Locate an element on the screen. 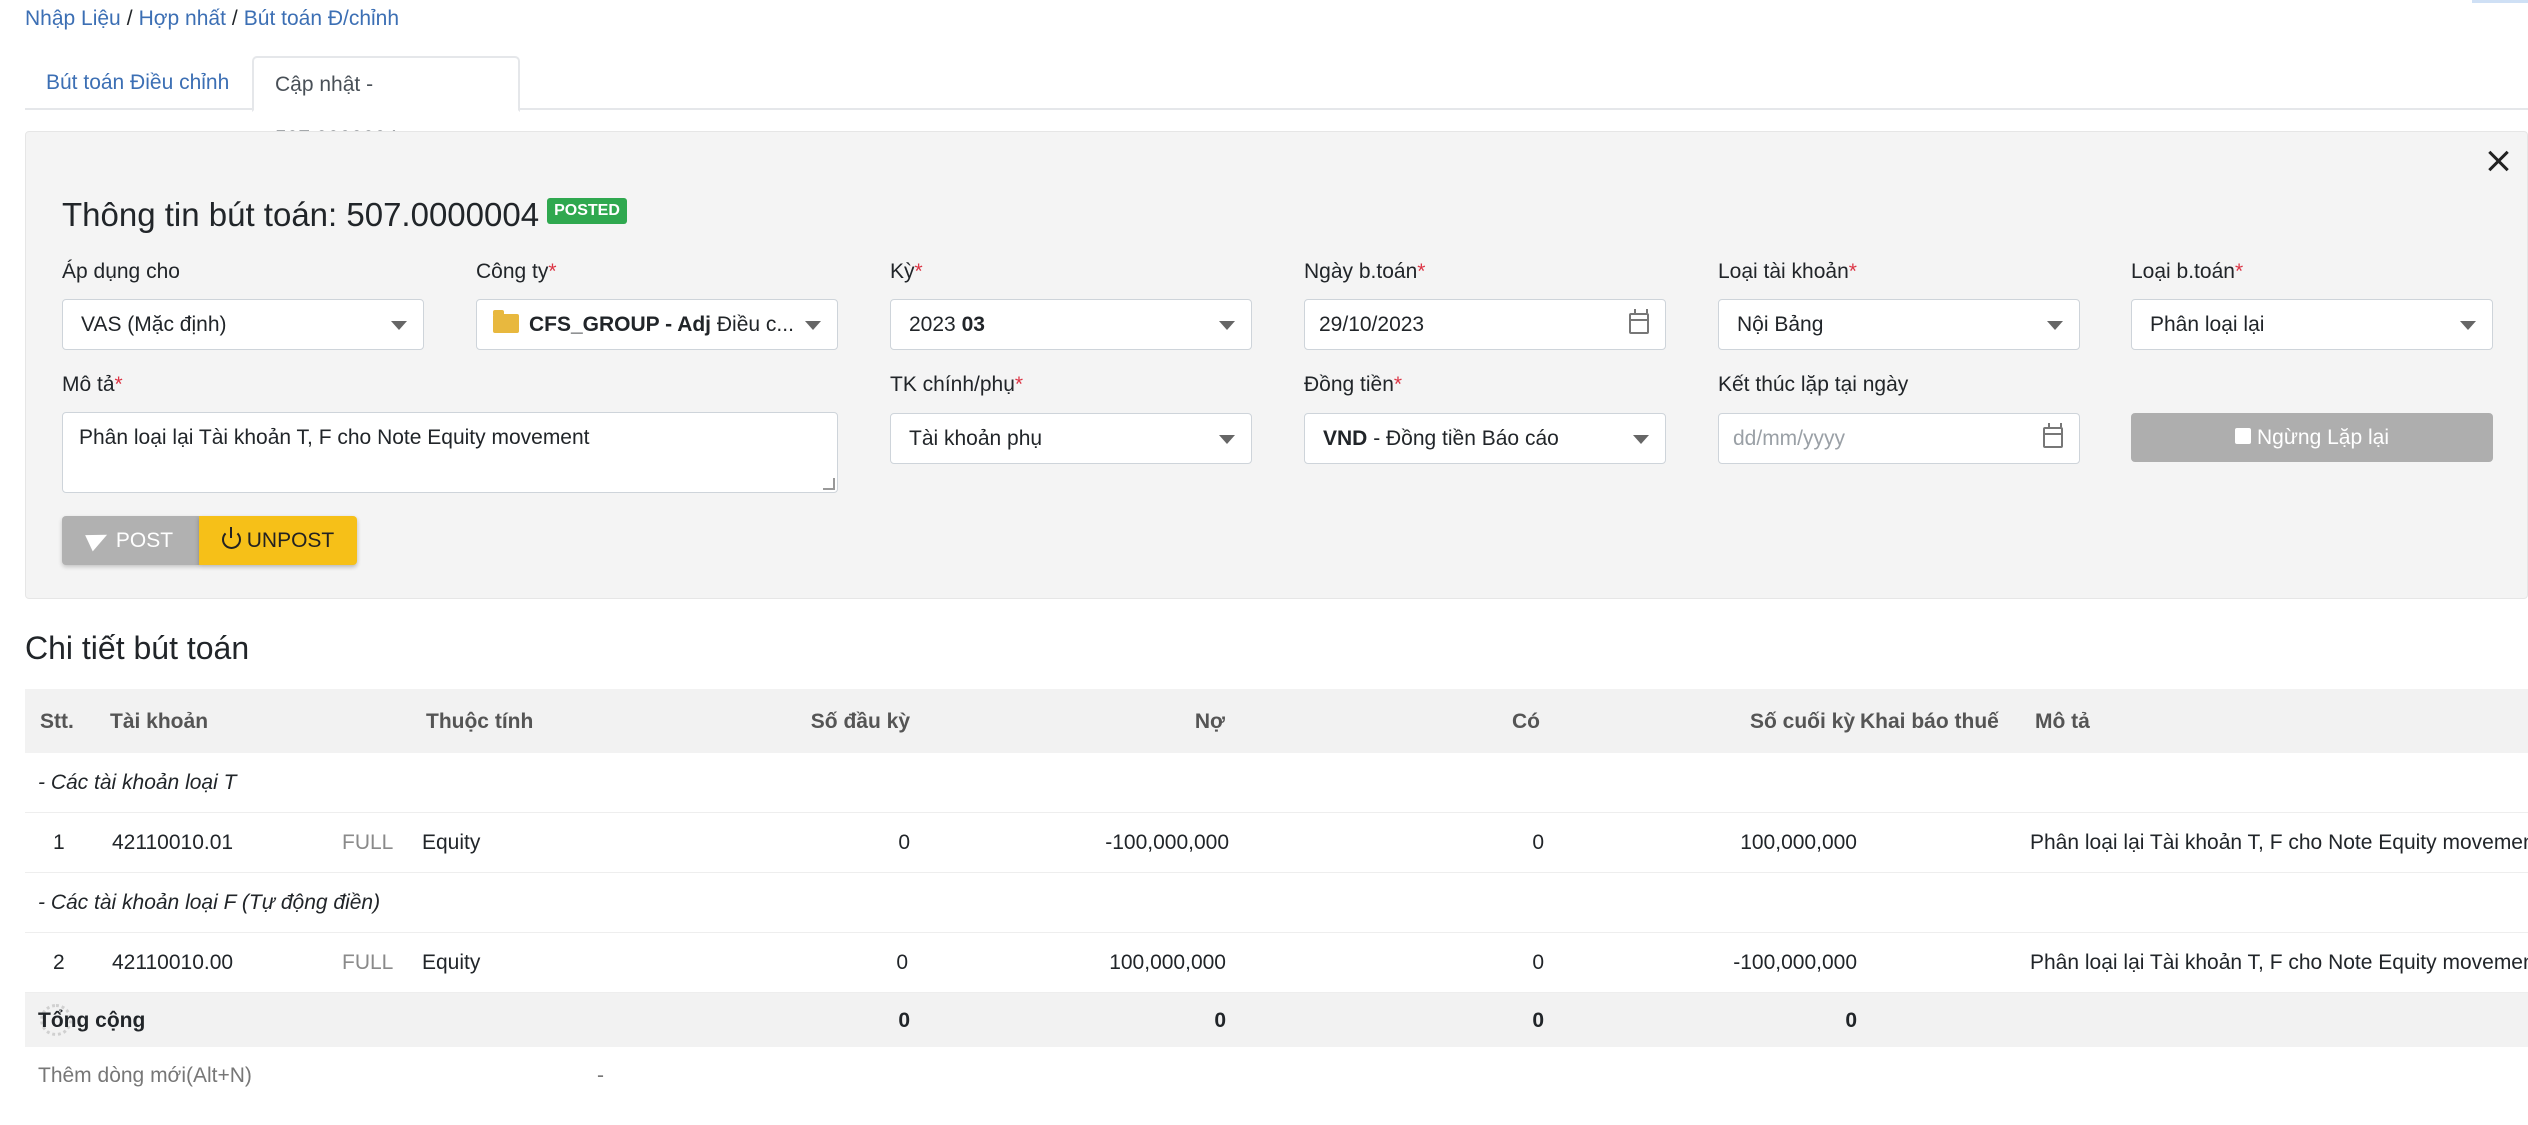 The image size is (2528, 1125). group-row-type-t: - Các tài khoản loại T is located at coordinates (1276, 783).